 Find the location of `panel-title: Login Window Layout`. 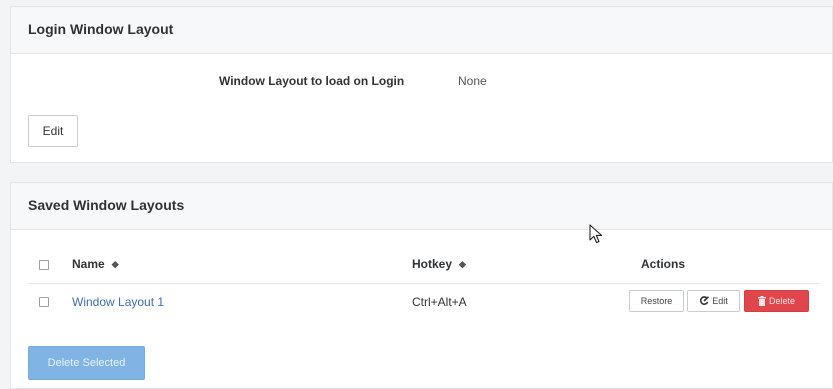

panel-title: Login Window Layout is located at coordinates (101, 29).